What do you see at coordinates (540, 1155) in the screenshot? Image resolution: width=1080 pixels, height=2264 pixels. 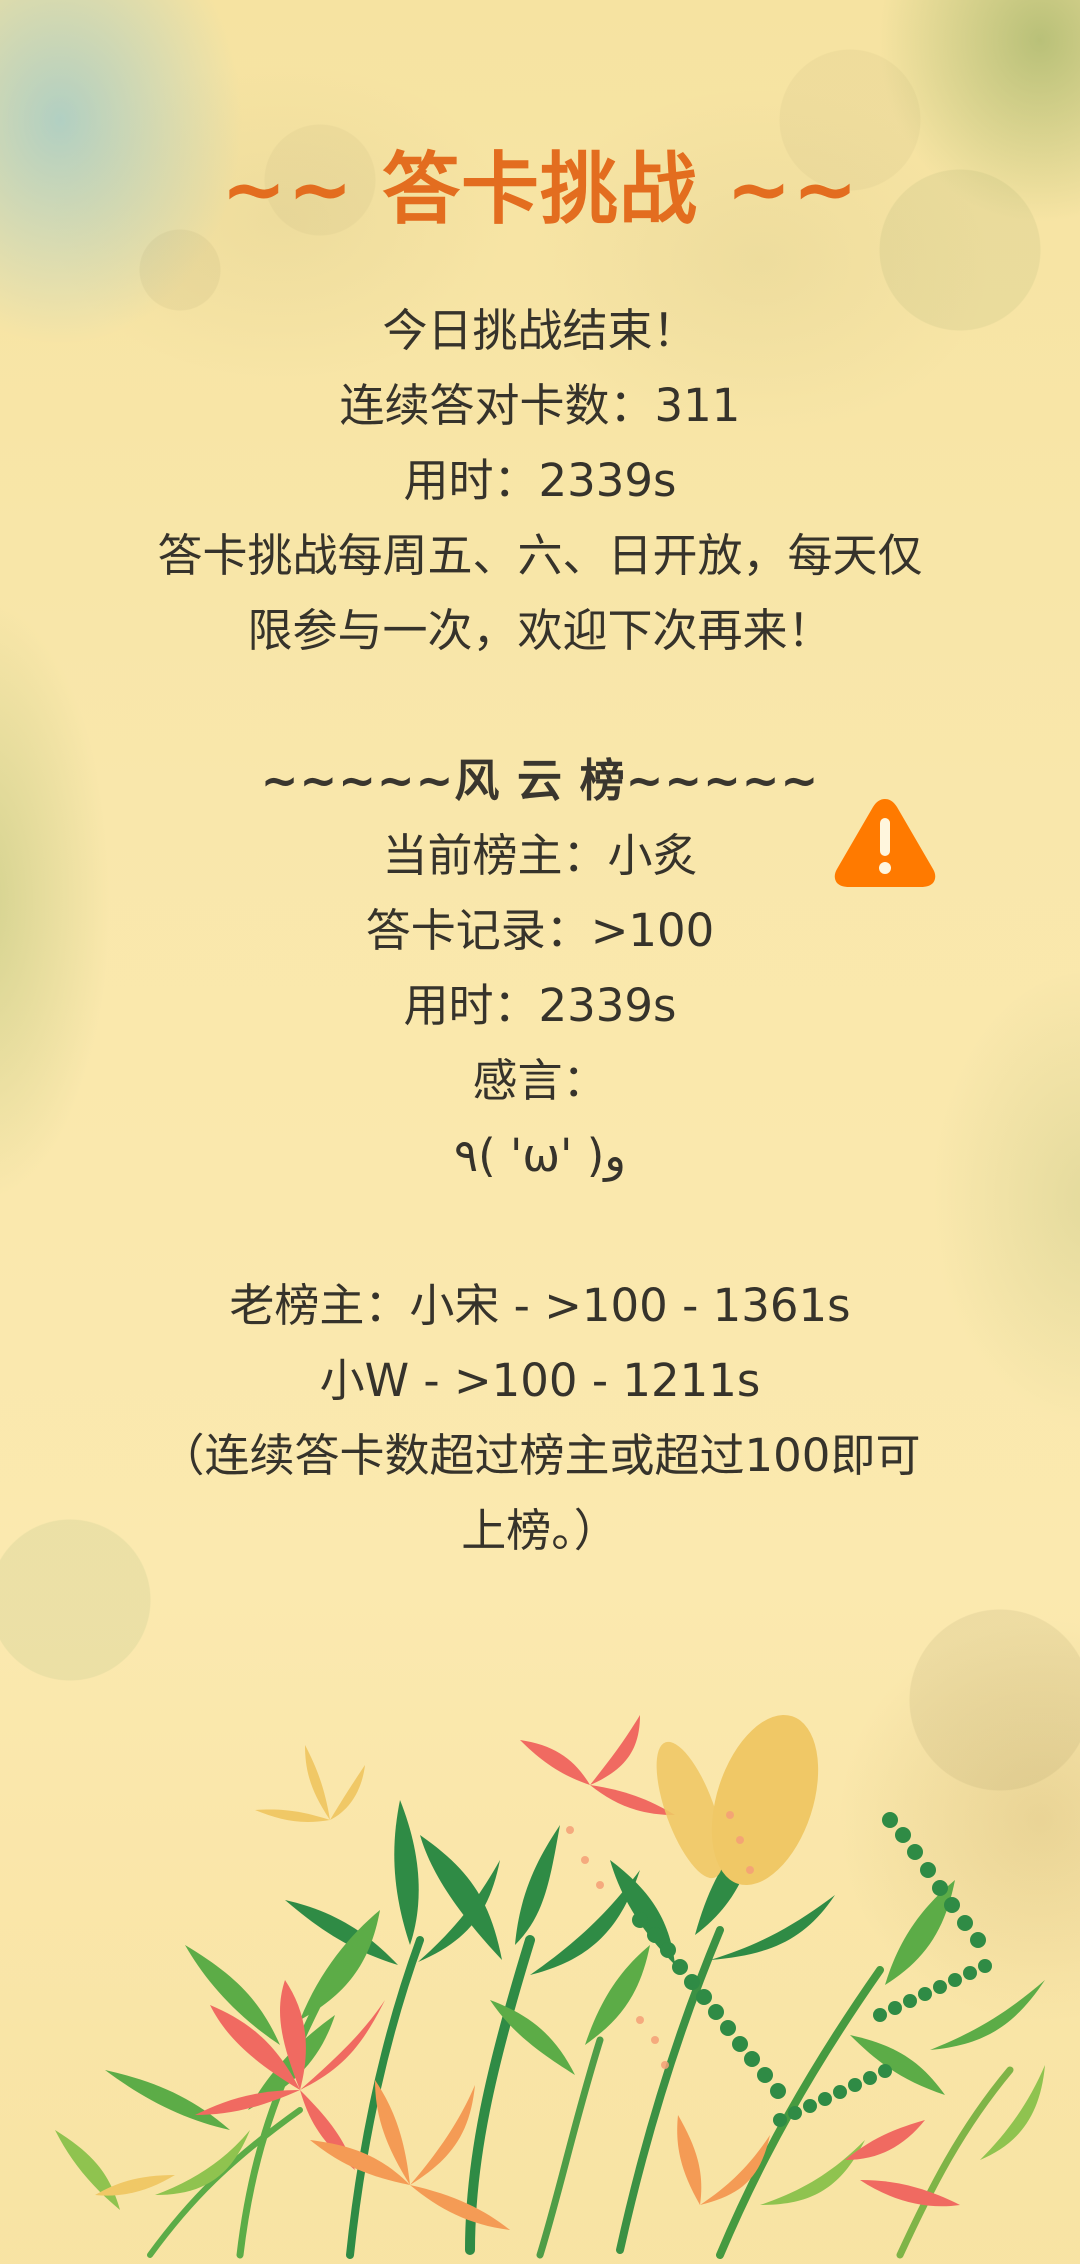 I see `leader-comment: ٩( 'ω' )و` at bounding box center [540, 1155].